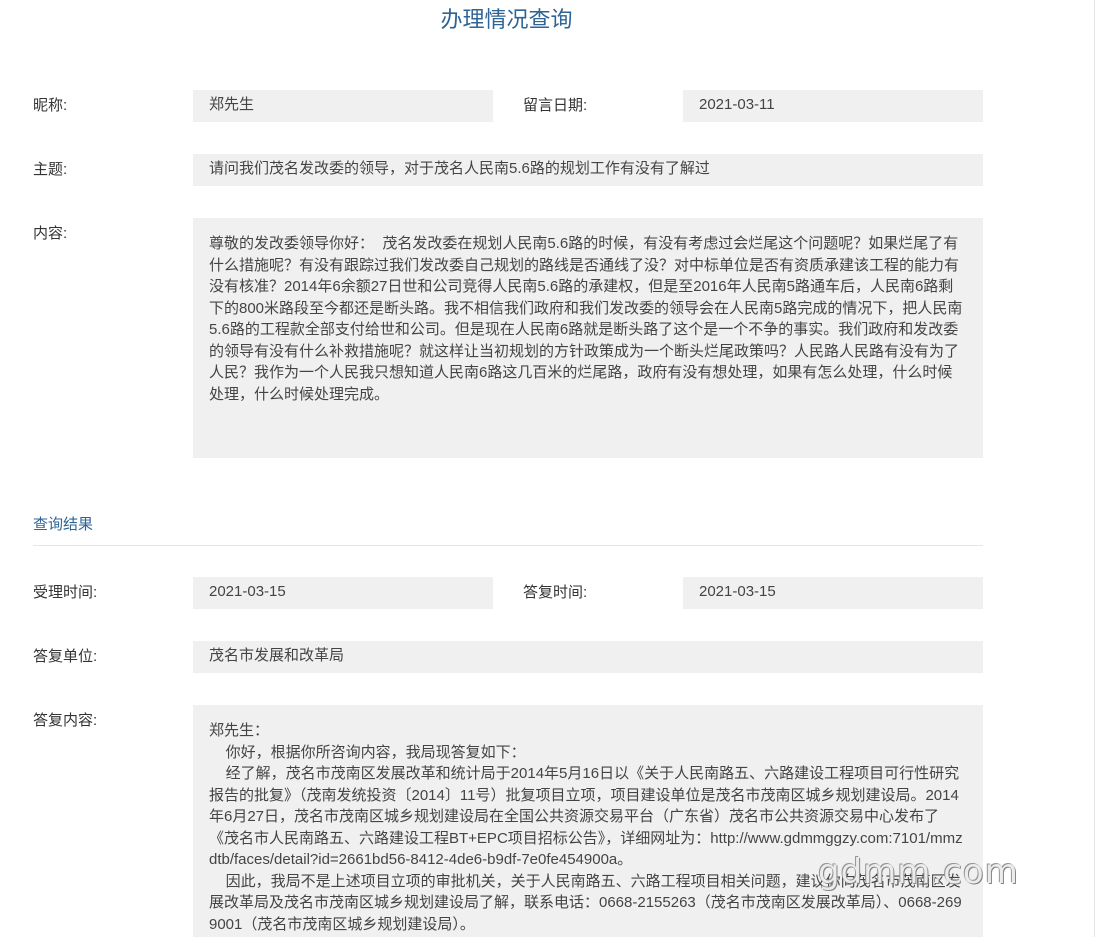  I want to click on reply-unit-field: 茂名市发展和改革局, so click(588, 657).